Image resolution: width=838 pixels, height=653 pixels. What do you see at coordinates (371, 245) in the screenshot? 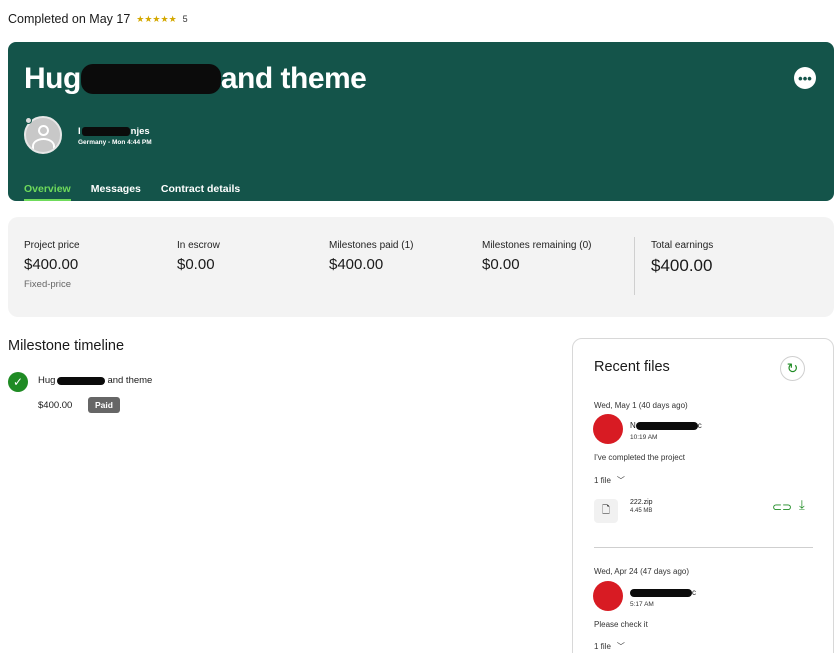
I see `stat-label: Milestones paid (1)` at bounding box center [371, 245].